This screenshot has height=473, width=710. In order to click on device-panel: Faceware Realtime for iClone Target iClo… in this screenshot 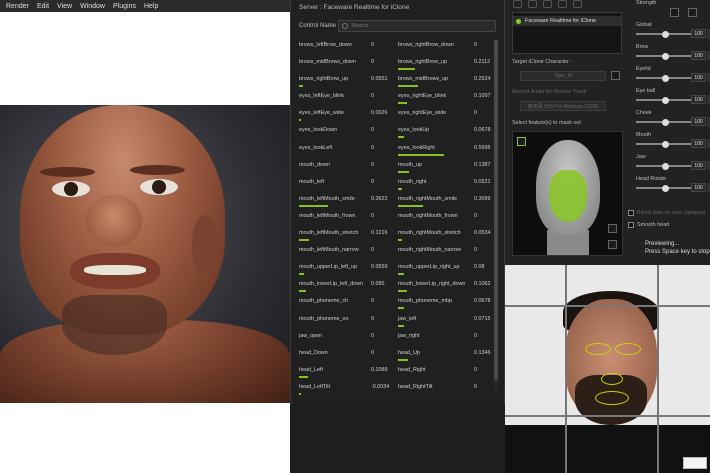, I will do `click(566, 132)`.